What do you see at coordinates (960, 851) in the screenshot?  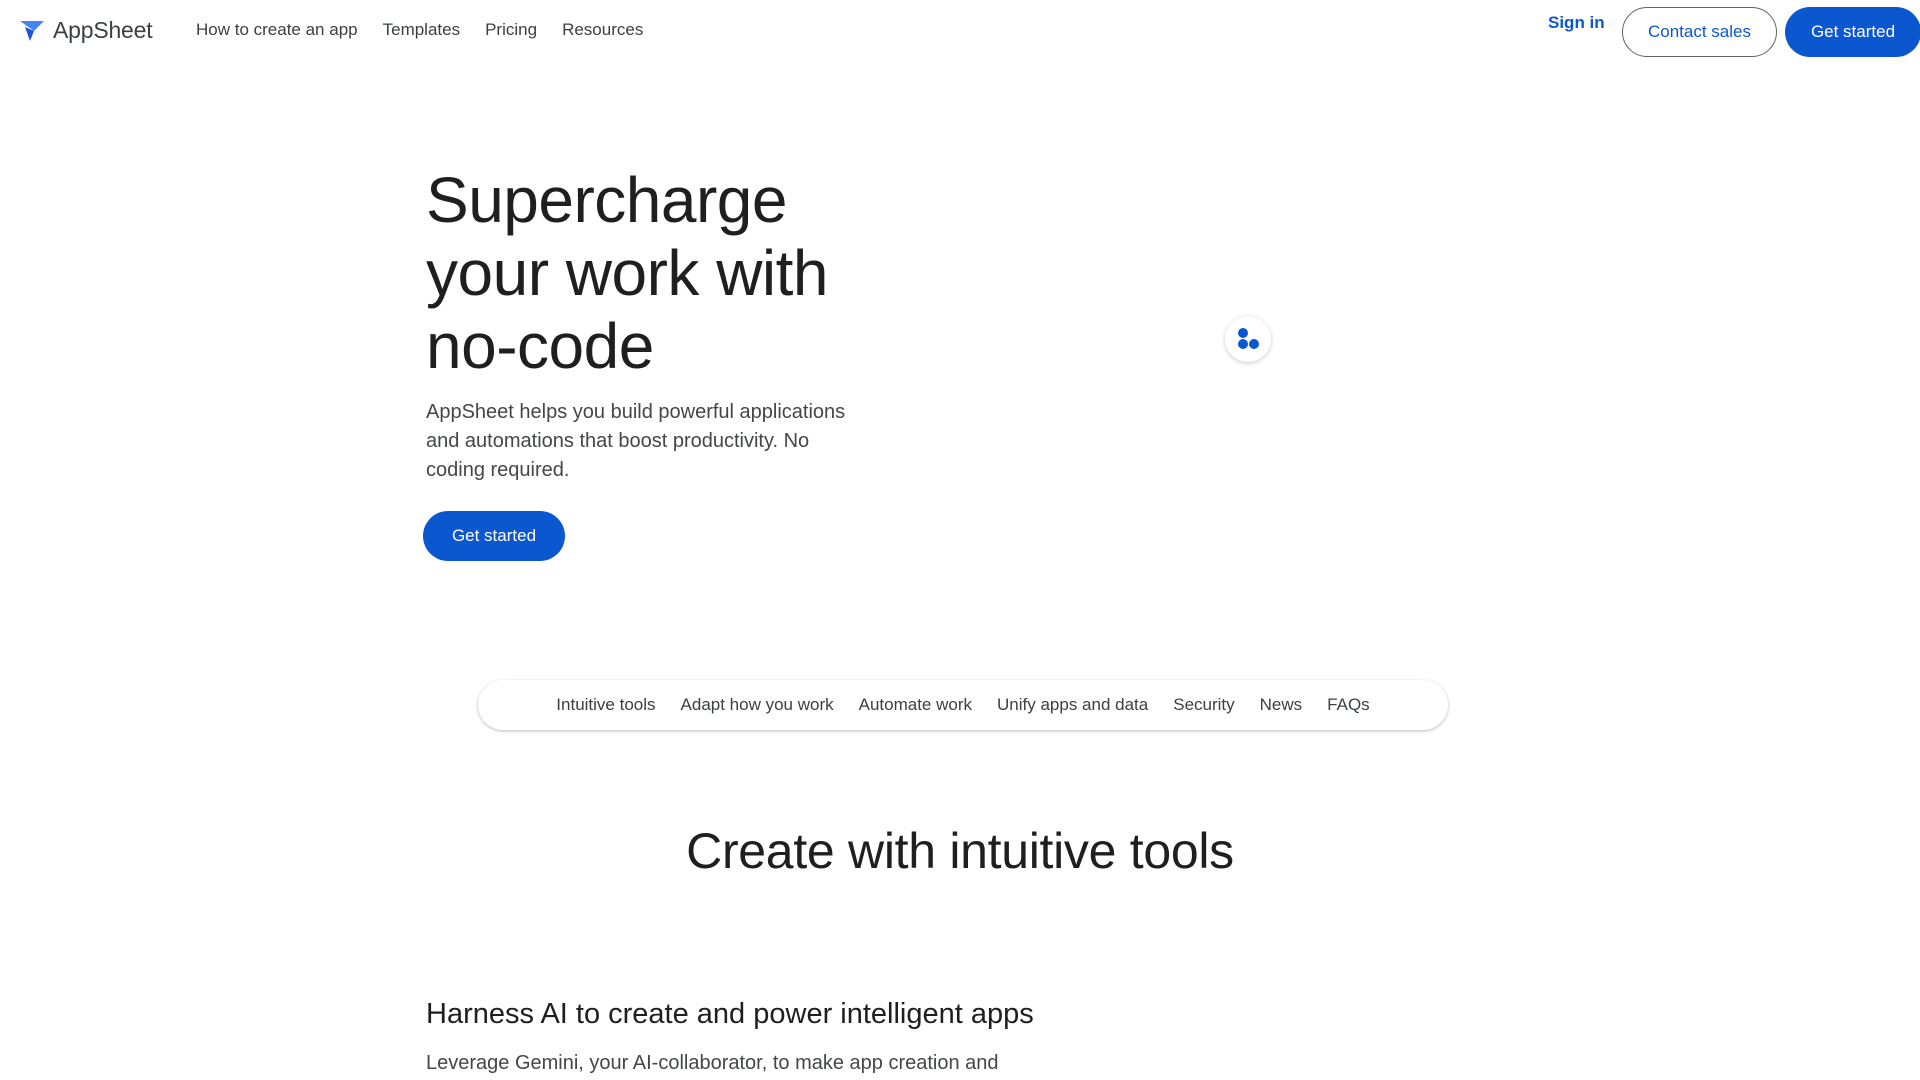 I see `section-title: Create with intuitive tools` at bounding box center [960, 851].